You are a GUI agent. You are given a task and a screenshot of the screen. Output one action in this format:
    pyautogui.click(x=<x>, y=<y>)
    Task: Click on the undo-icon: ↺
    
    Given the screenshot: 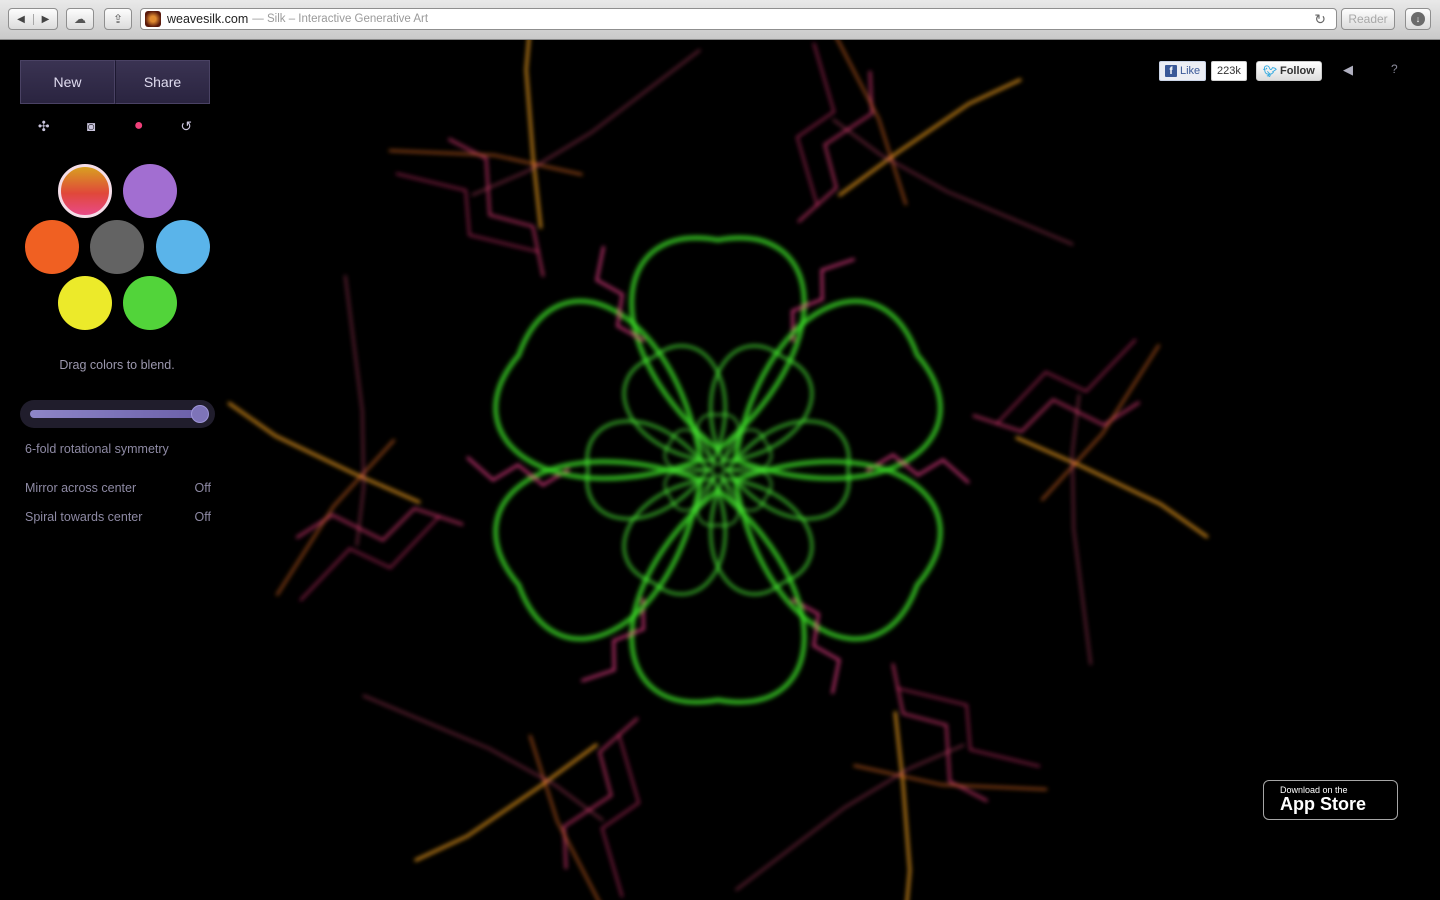 What is the action you would take?
    pyautogui.click(x=186, y=126)
    